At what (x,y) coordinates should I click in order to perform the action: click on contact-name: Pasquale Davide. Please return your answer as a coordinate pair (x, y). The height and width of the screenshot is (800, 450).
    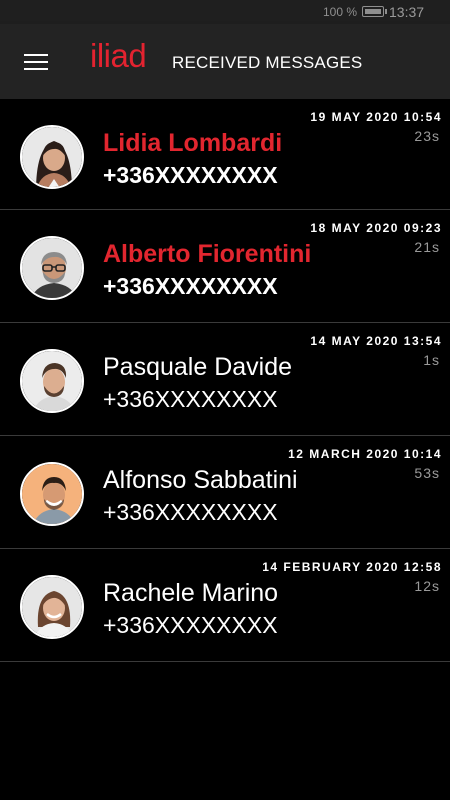
    Looking at the image, I should click on (198, 367).